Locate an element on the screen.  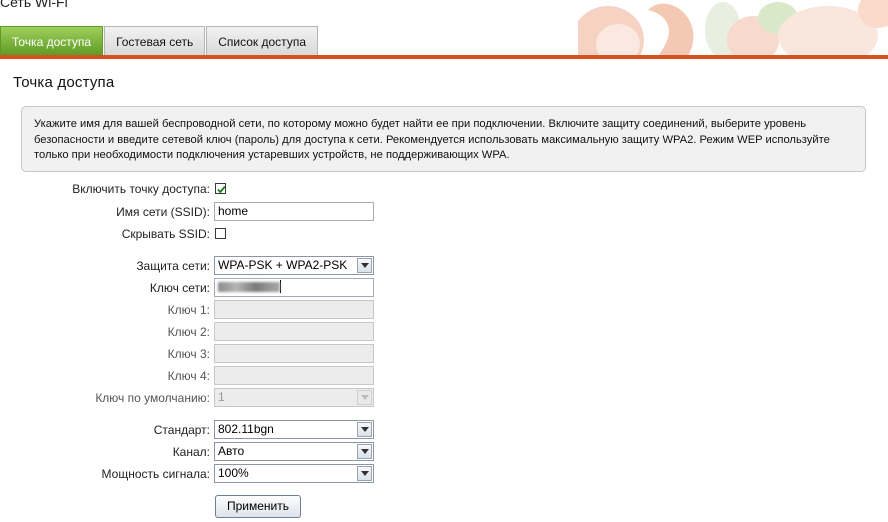
standard-label: Стандарт: is located at coordinates (181, 430).